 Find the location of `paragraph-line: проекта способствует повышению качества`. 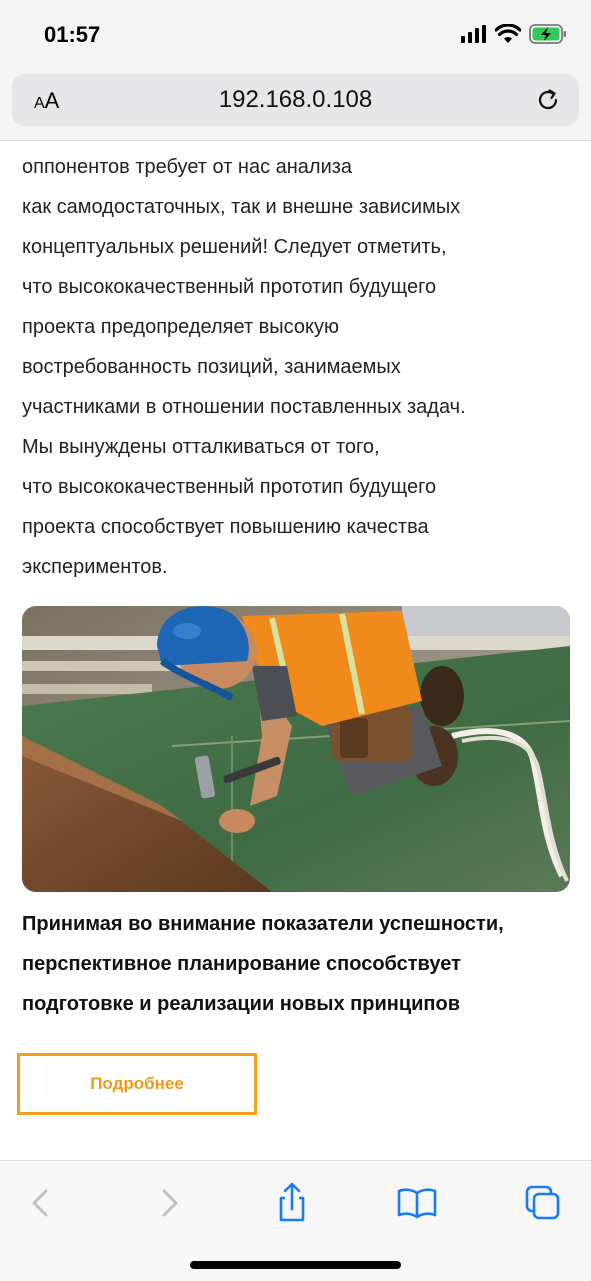

paragraph-line: проекта способствует повышению качества is located at coordinates (225, 527).